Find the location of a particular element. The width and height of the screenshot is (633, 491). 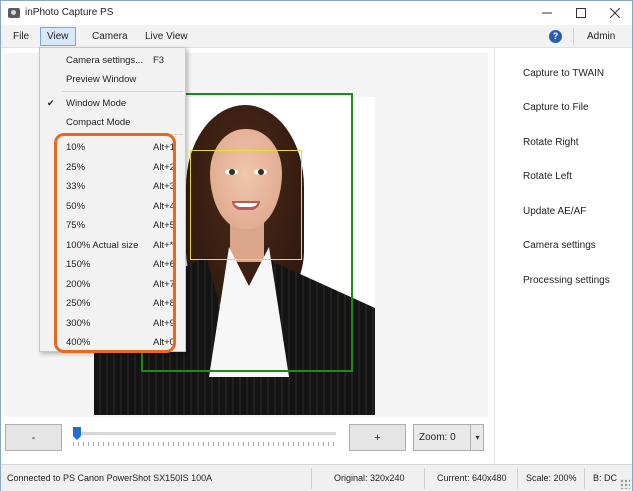

menu-bar: File View Camera Live View ? Admin is located at coordinates (316, 36).